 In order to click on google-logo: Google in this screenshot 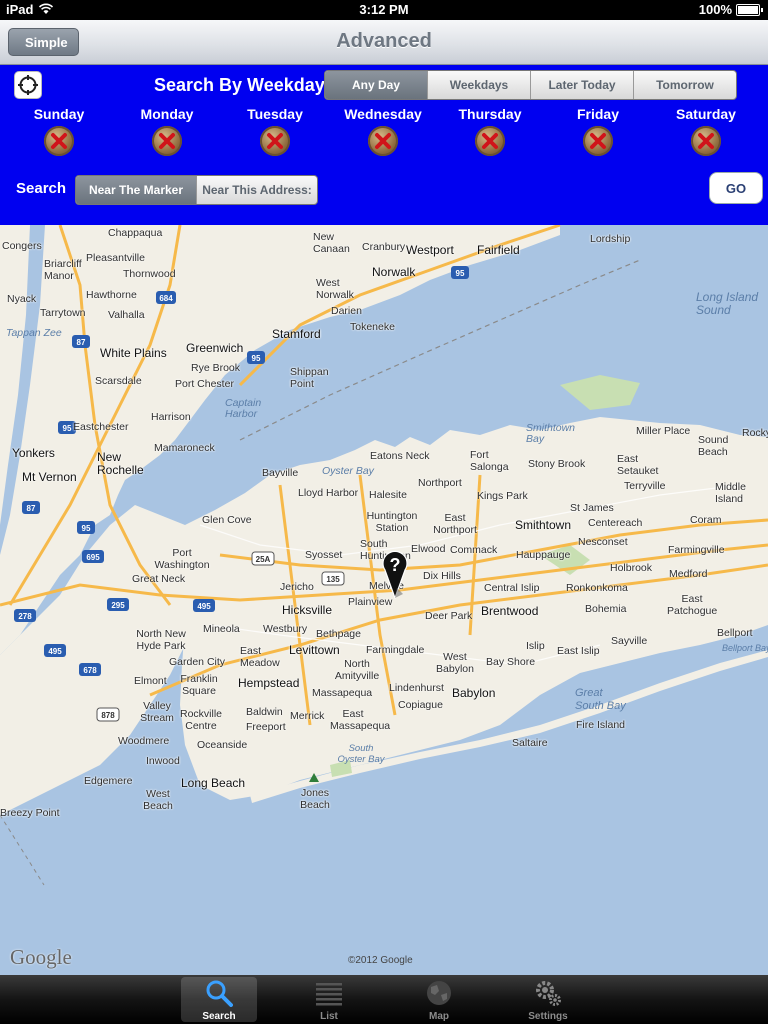, I will do `click(41, 957)`.